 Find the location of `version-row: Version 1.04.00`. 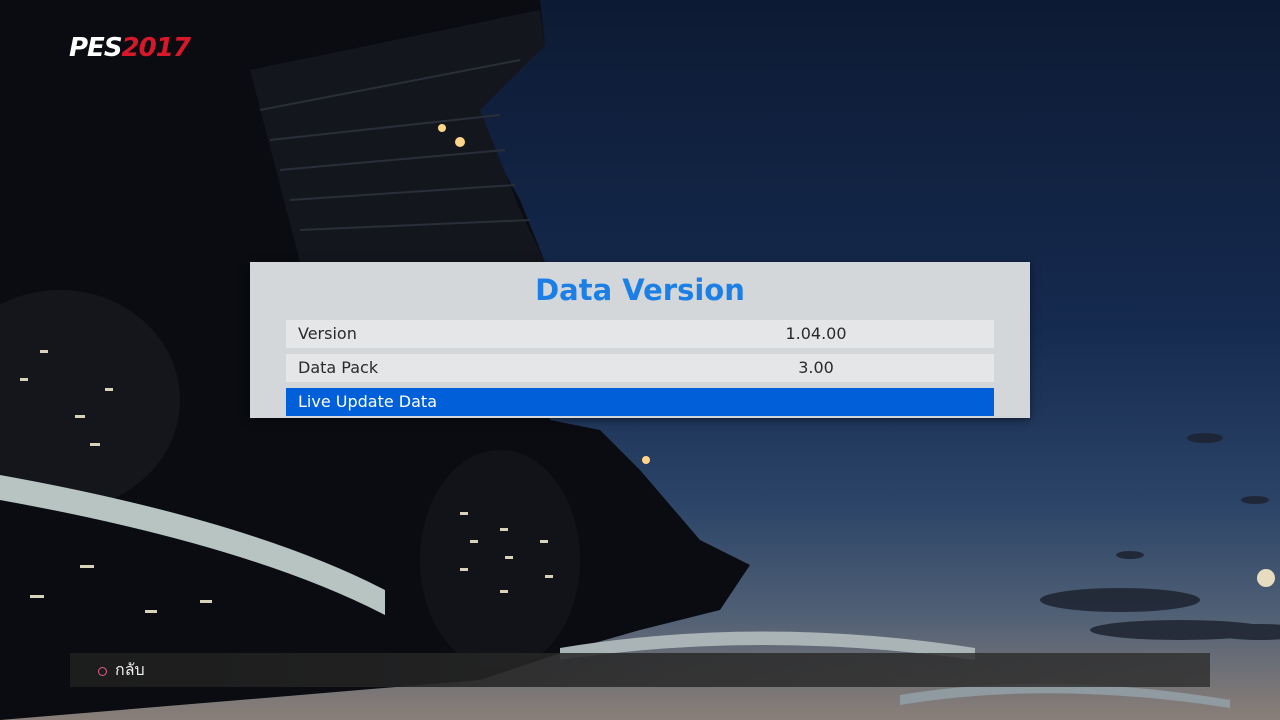

version-row: Version 1.04.00 is located at coordinates (640, 334).